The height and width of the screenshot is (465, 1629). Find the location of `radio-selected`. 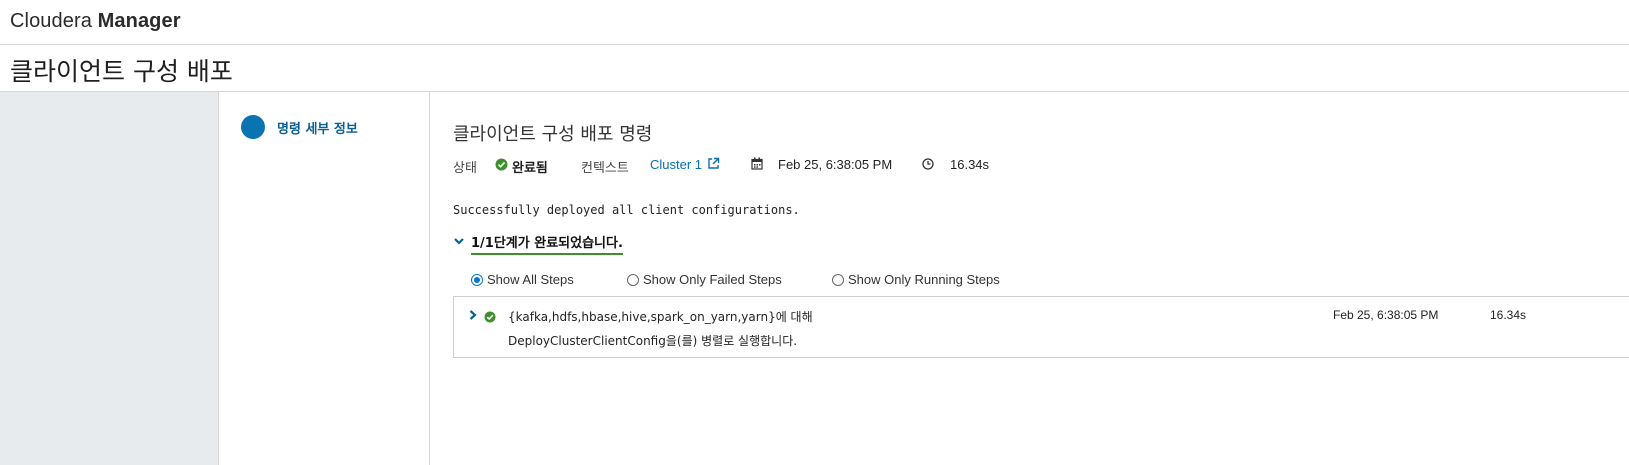

radio-selected is located at coordinates (477, 279).